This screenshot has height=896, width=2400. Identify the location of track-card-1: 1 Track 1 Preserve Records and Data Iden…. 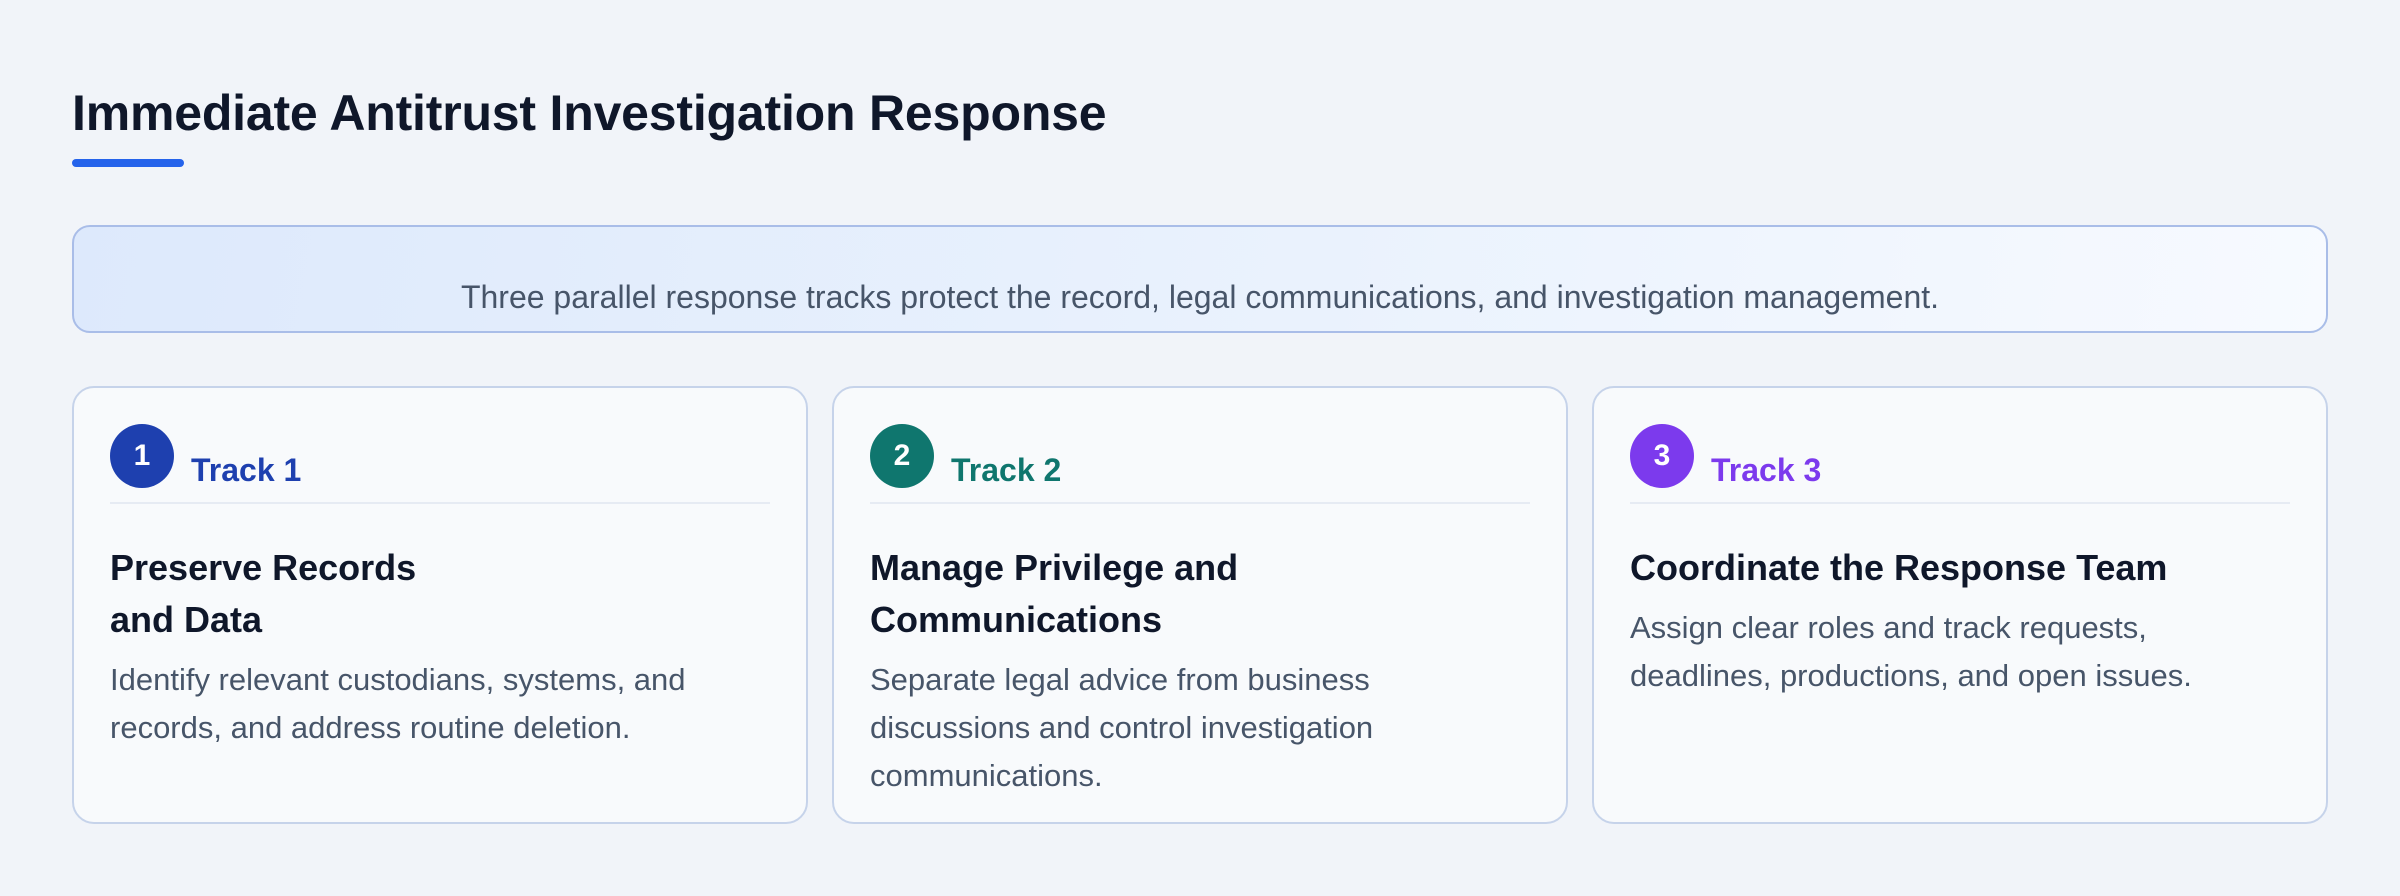
(440, 605).